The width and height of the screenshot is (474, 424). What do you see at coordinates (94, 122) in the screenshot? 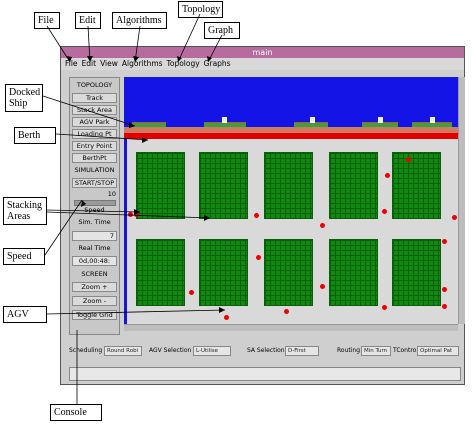
I see `agv-park-button: AGV Park` at bounding box center [94, 122].